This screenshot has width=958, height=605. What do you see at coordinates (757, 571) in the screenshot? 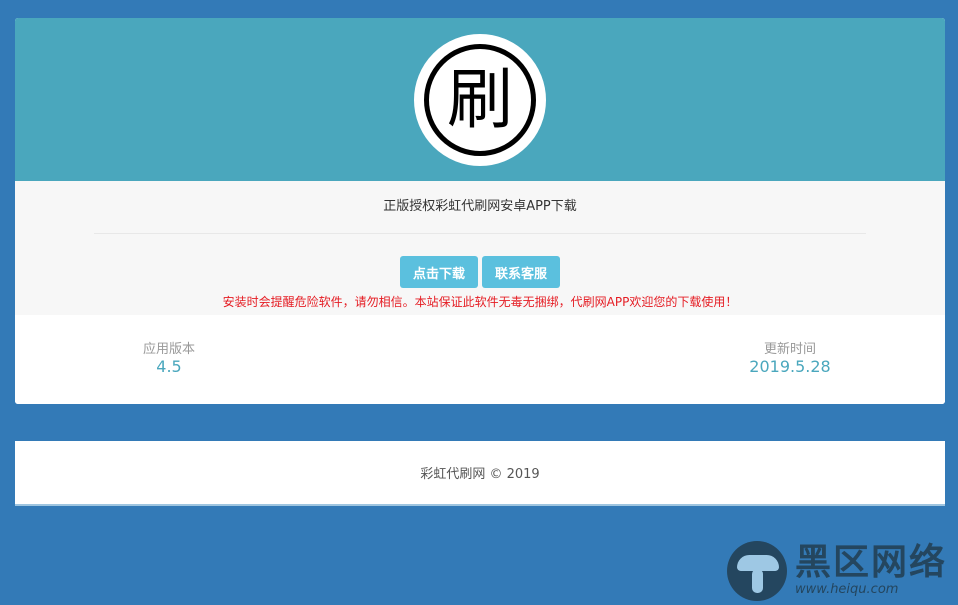
I see `mushroom-logo-icon` at bounding box center [757, 571].